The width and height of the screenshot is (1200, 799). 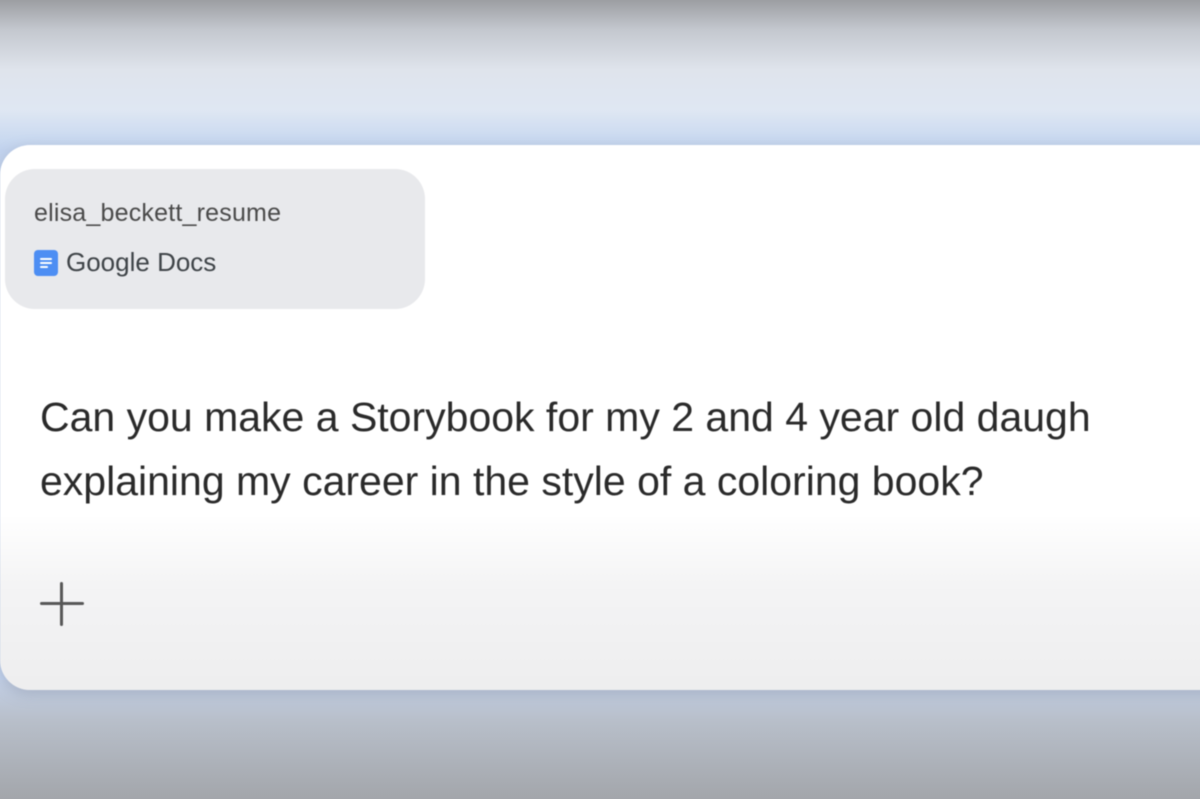 What do you see at coordinates (62, 603) in the screenshot?
I see `add-button` at bounding box center [62, 603].